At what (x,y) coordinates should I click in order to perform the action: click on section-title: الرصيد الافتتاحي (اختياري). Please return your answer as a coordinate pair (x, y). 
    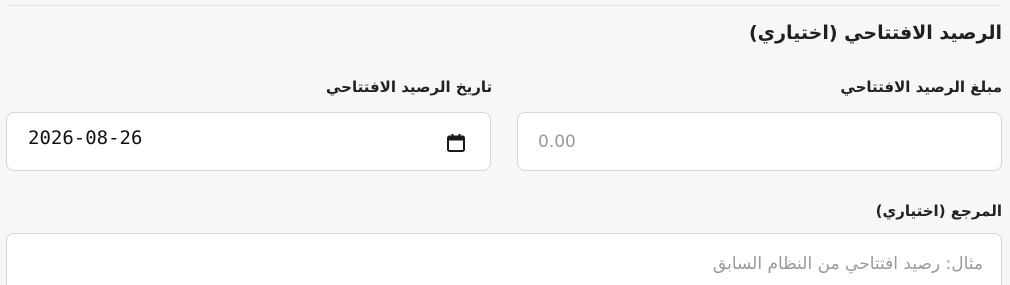
    Looking at the image, I should click on (875, 33).